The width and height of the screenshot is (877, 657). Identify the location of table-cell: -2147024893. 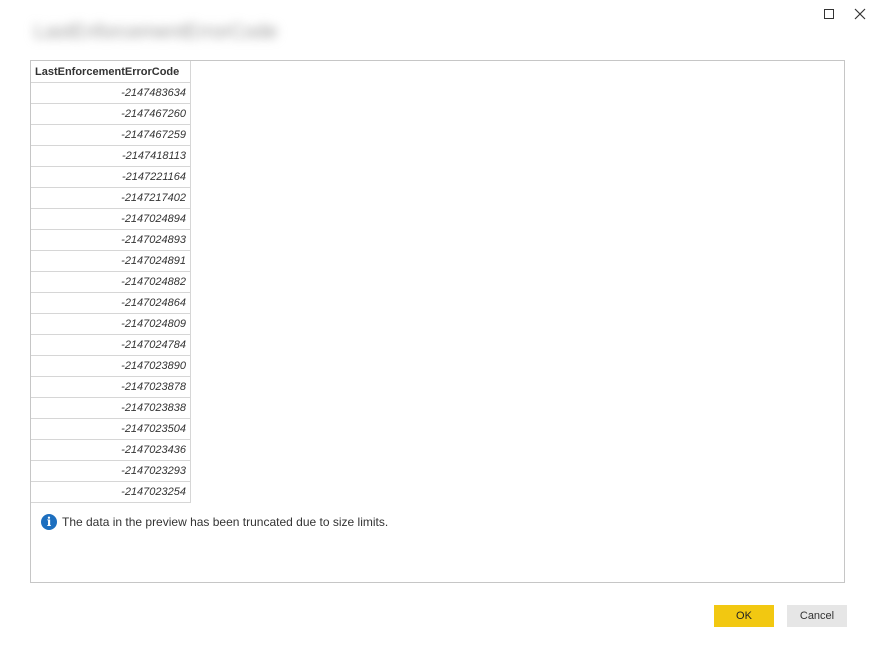
(111, 240).